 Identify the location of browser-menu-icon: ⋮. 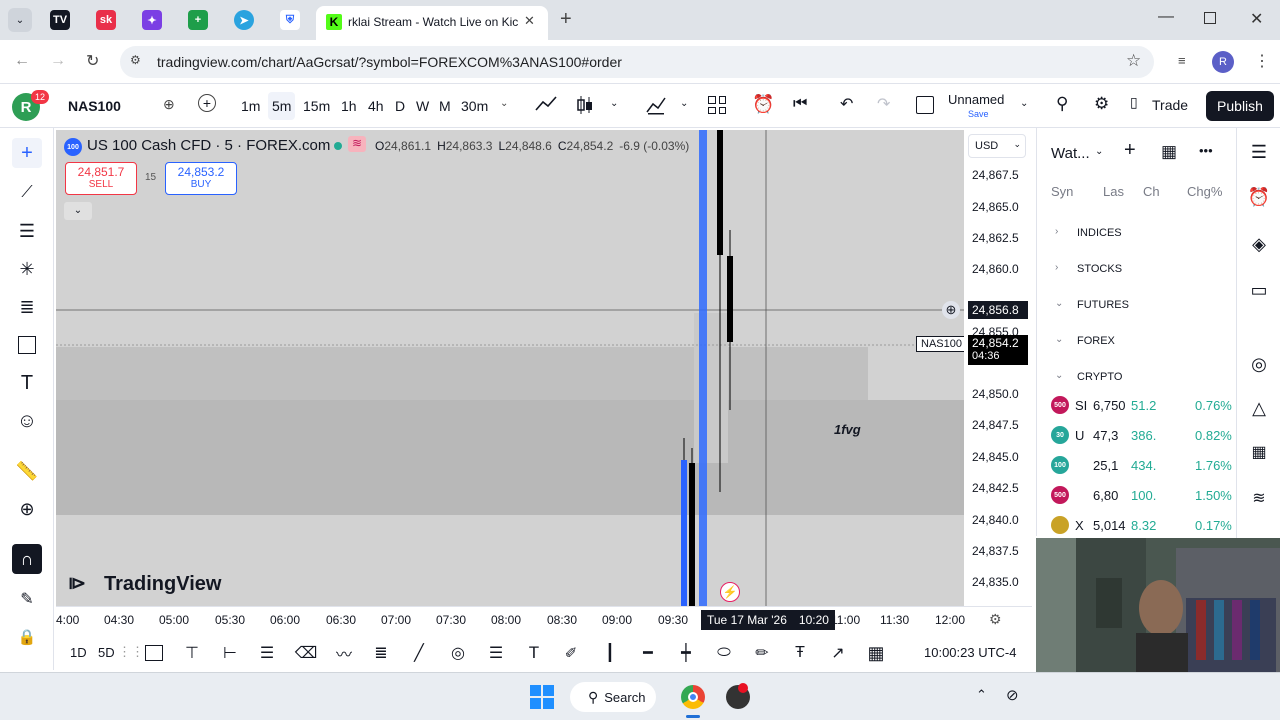
(1262, 61).